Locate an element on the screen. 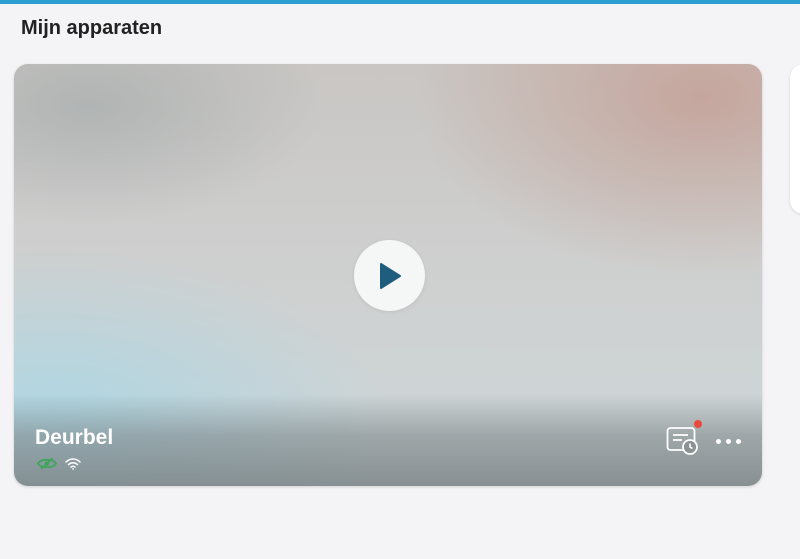 The image size is (800, 559). play-button is located at coordinates (389, 275).